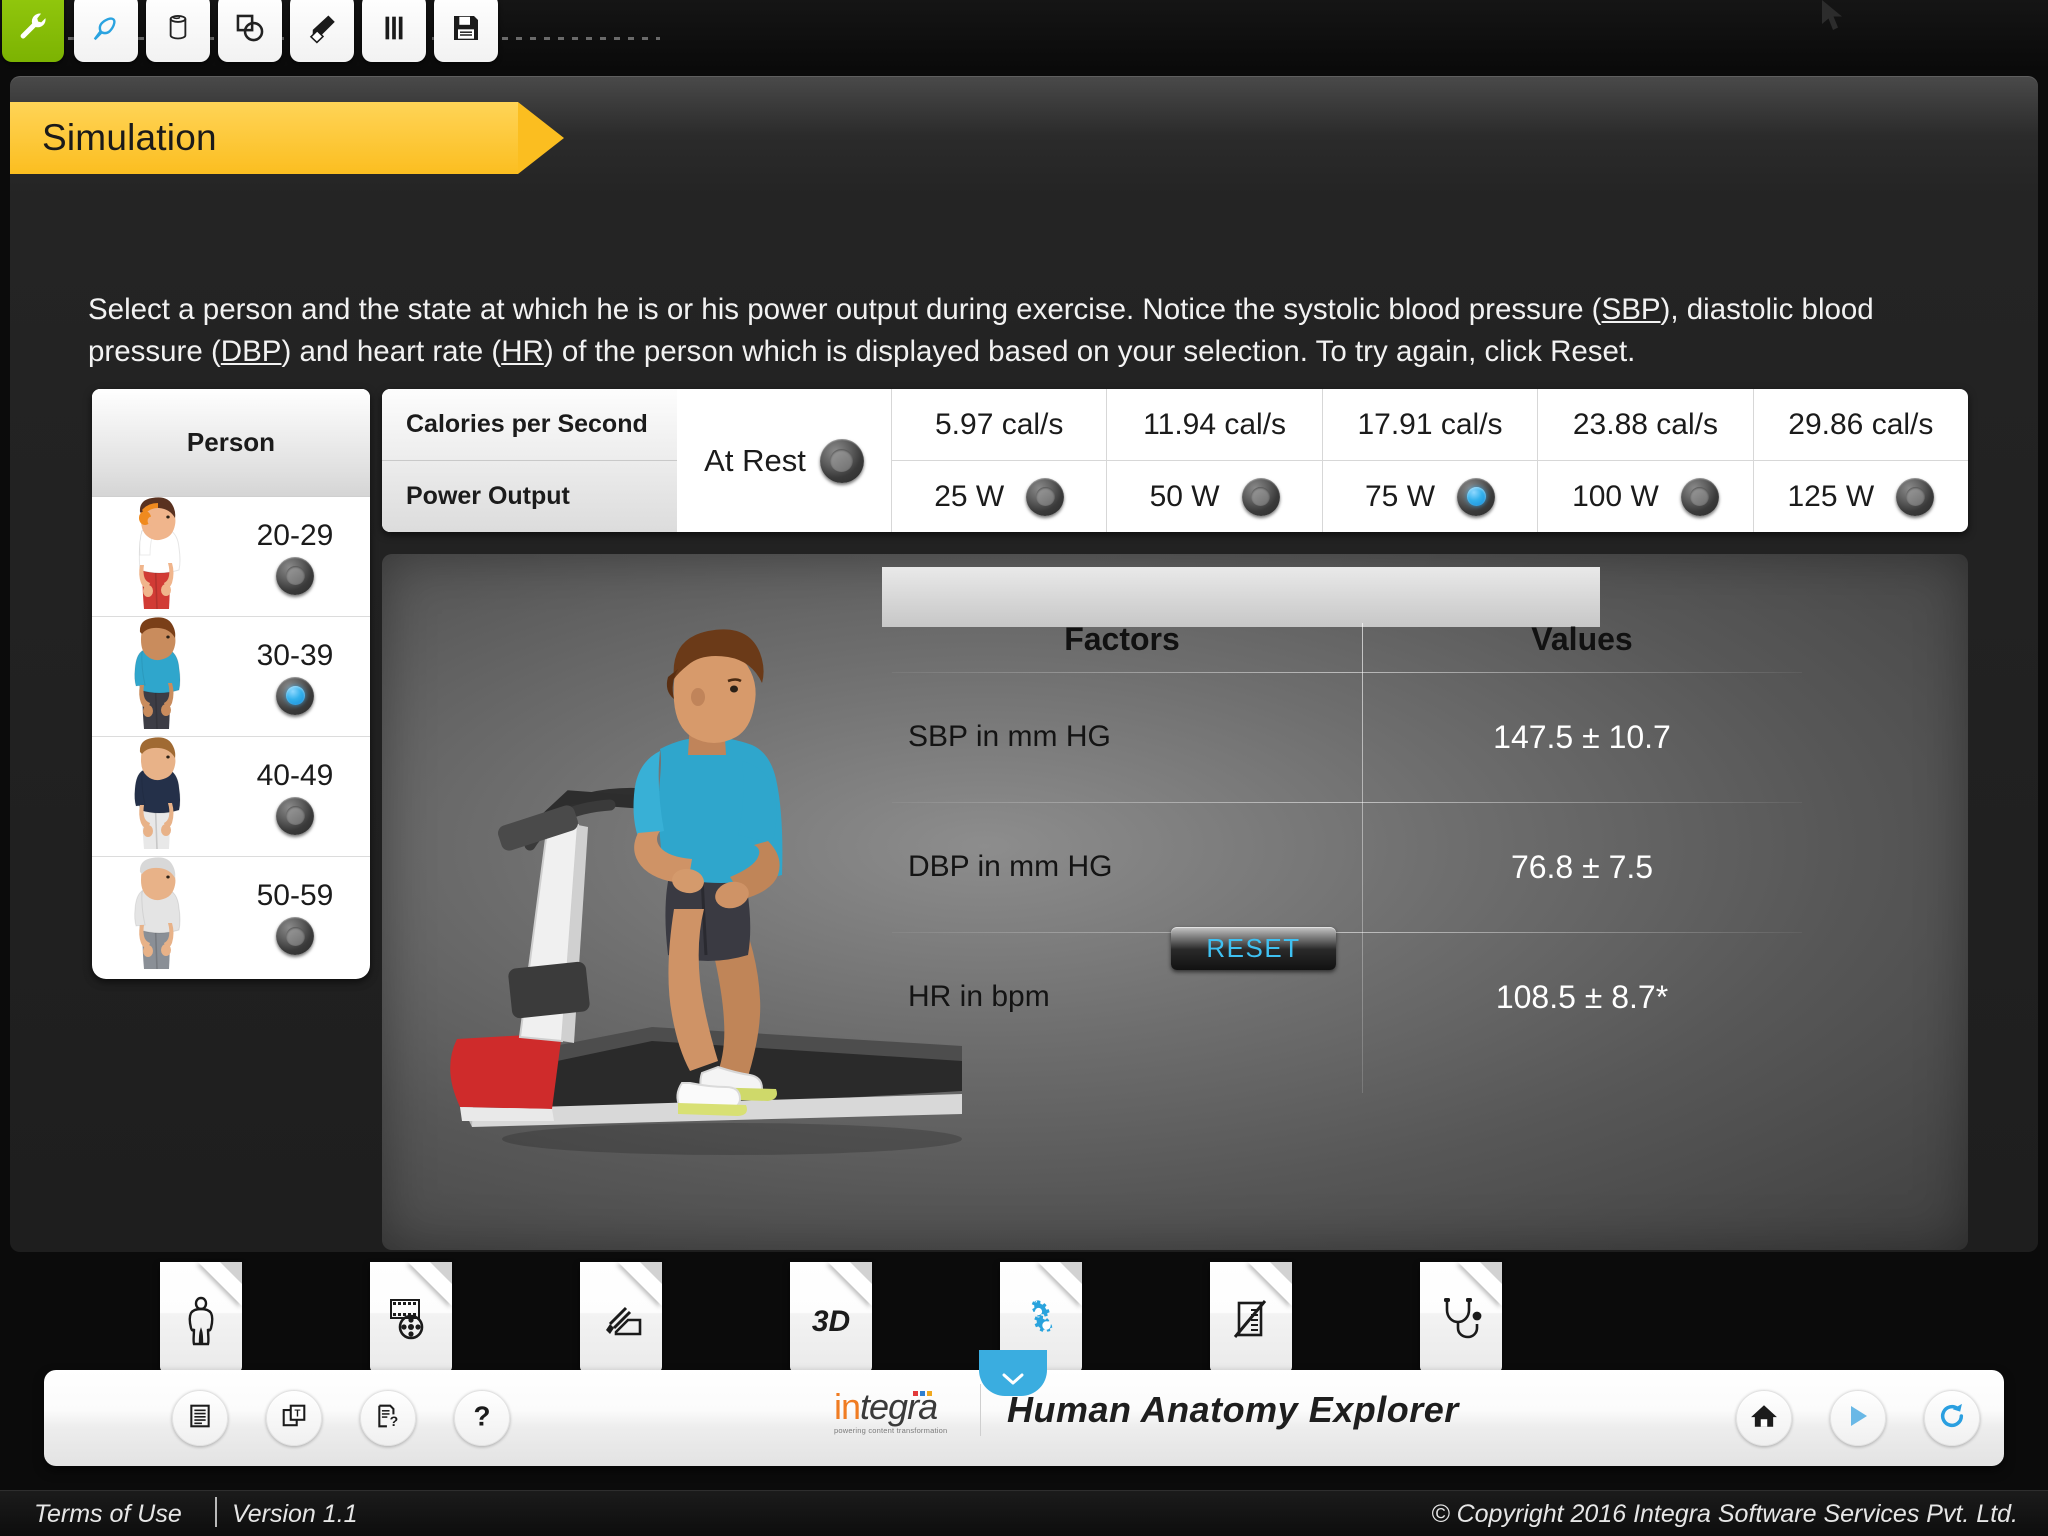 The height and width of the screenshot is (1536, 2048). Describe the element at coordinates (1858, 1418) in the screenshot. I see `play-button` at that location.